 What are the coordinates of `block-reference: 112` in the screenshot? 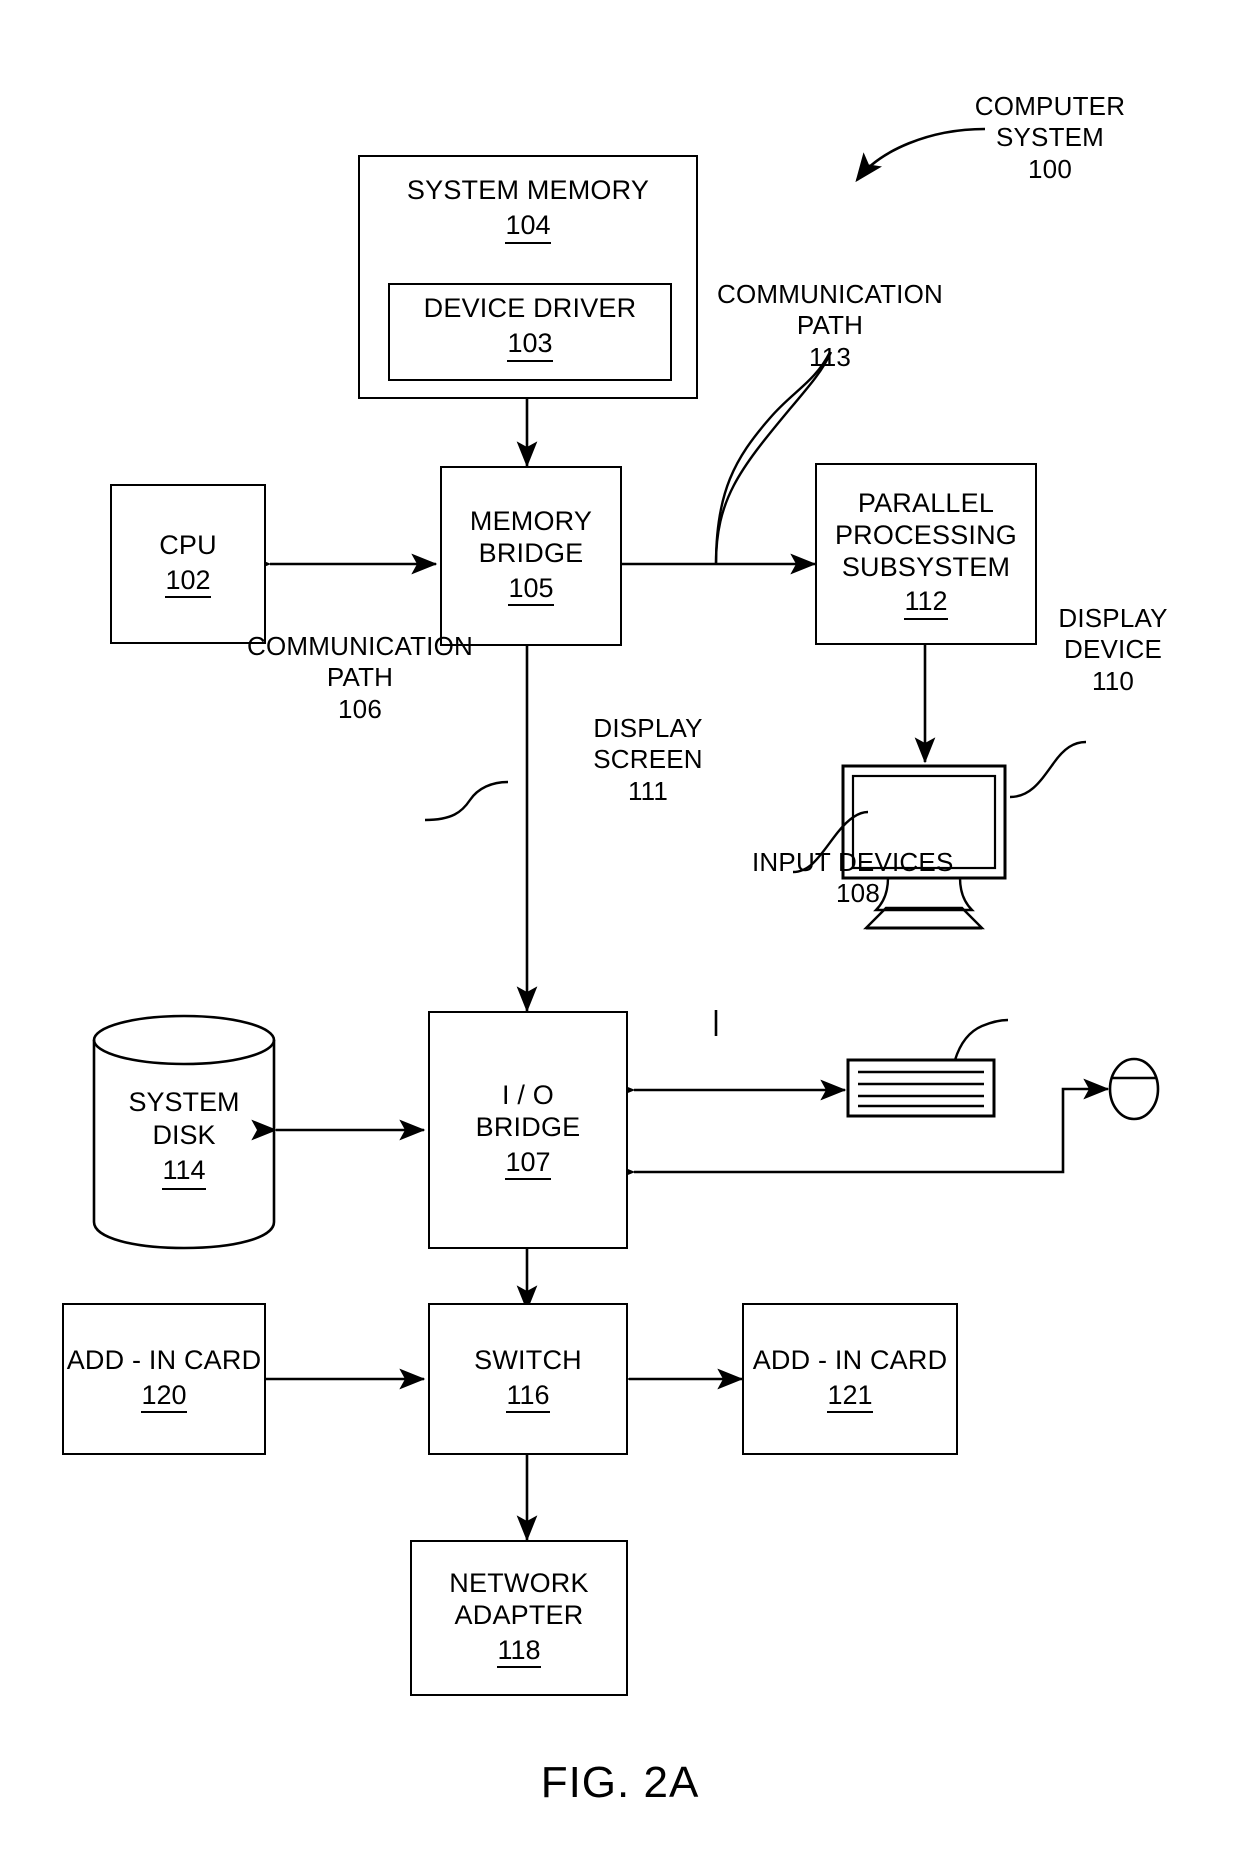 It's located at (926, 604).